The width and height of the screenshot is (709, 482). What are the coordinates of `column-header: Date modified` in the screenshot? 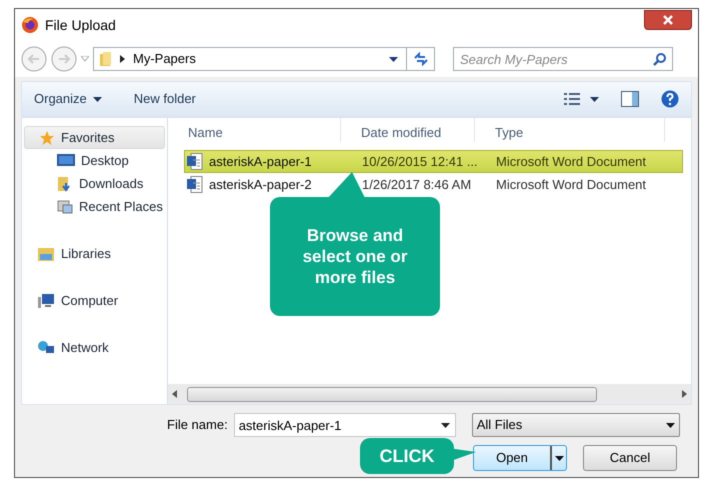 It's located at (408, 130).